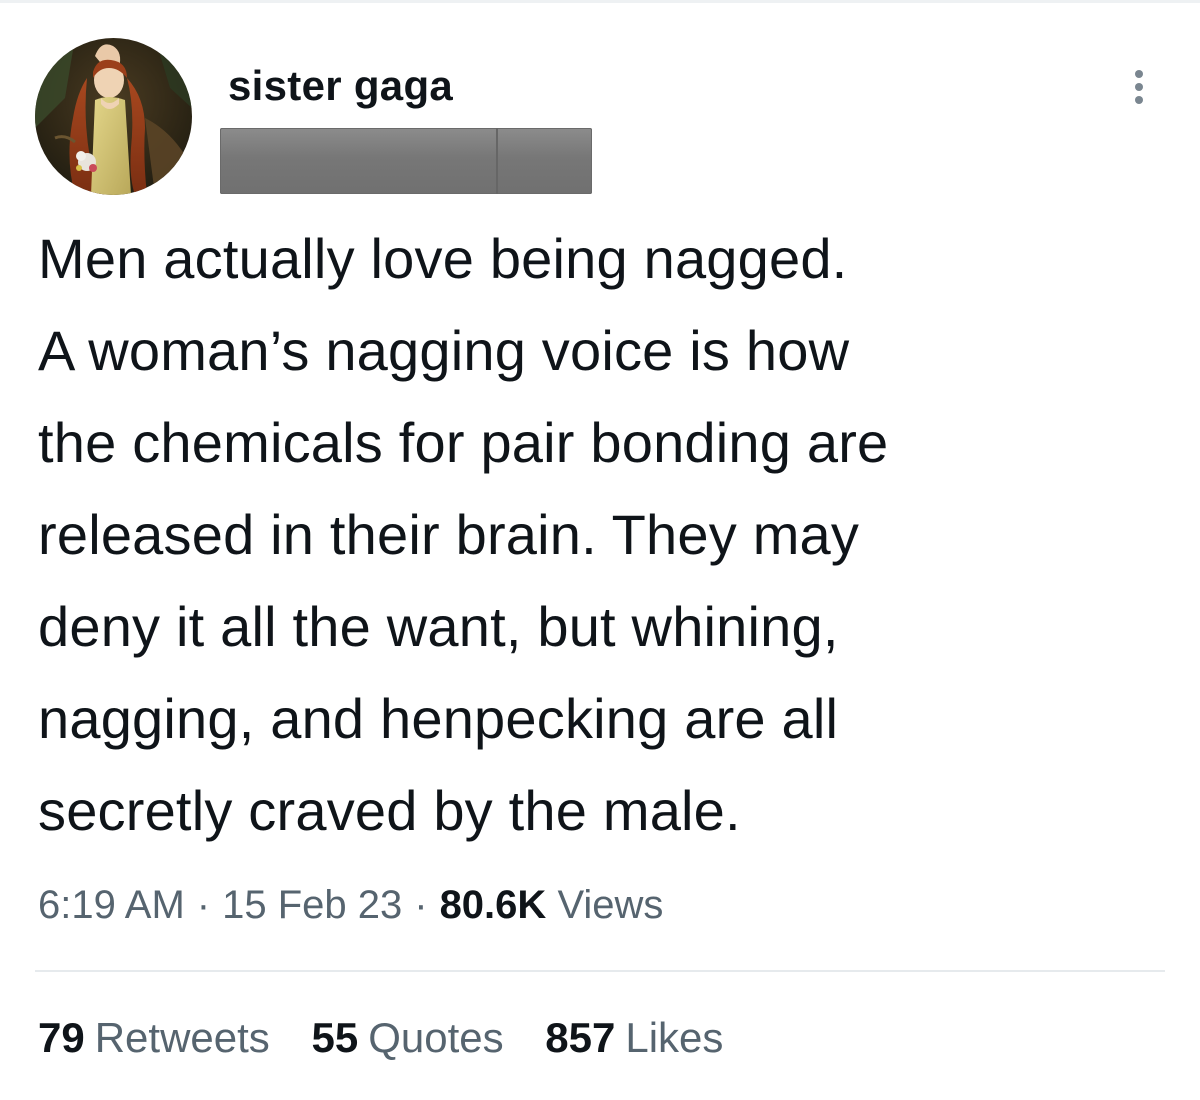 The image size is (1200, 1100). I want to click on avatar-painting, so click(113, 116).